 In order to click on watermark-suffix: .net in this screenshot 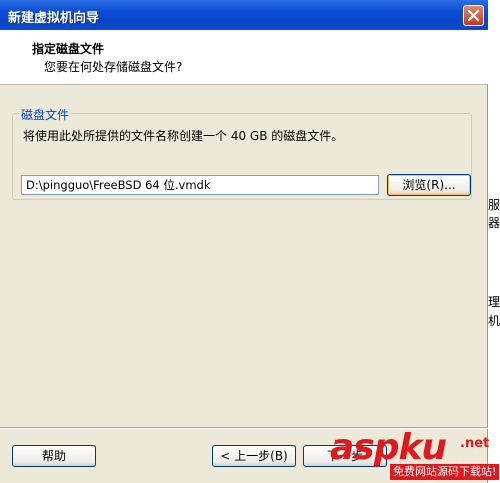, I will do `click(475, 443)`.